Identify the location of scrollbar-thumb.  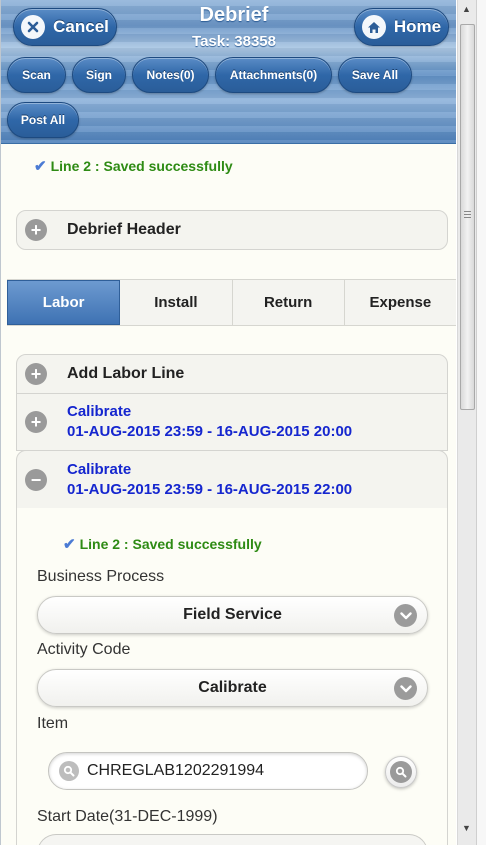
(467, 217).